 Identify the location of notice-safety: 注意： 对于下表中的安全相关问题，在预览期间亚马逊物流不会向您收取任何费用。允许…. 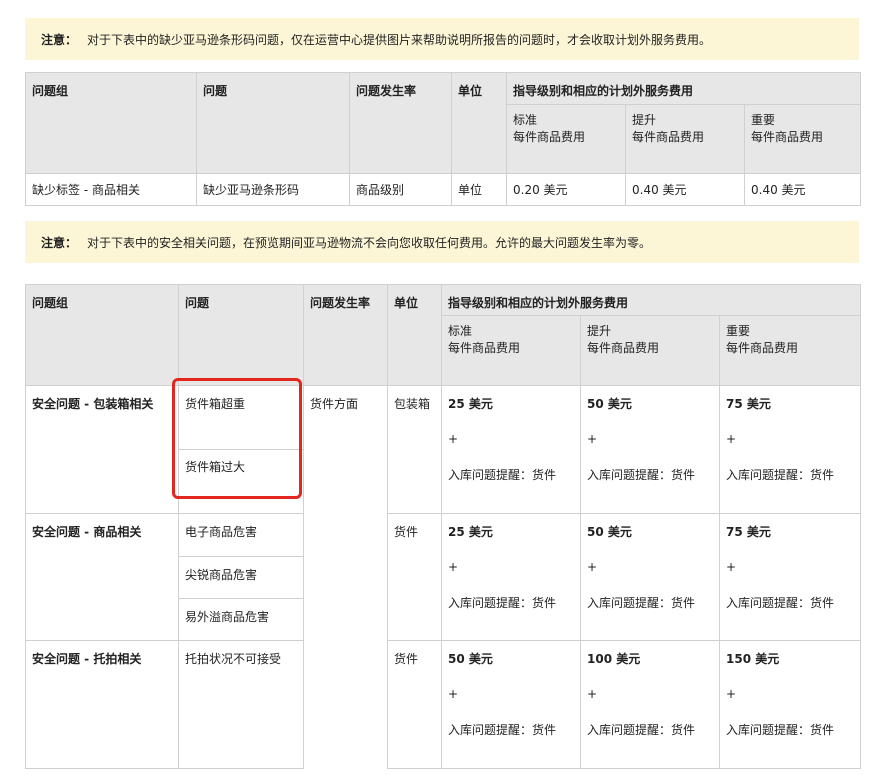
(442, 242).